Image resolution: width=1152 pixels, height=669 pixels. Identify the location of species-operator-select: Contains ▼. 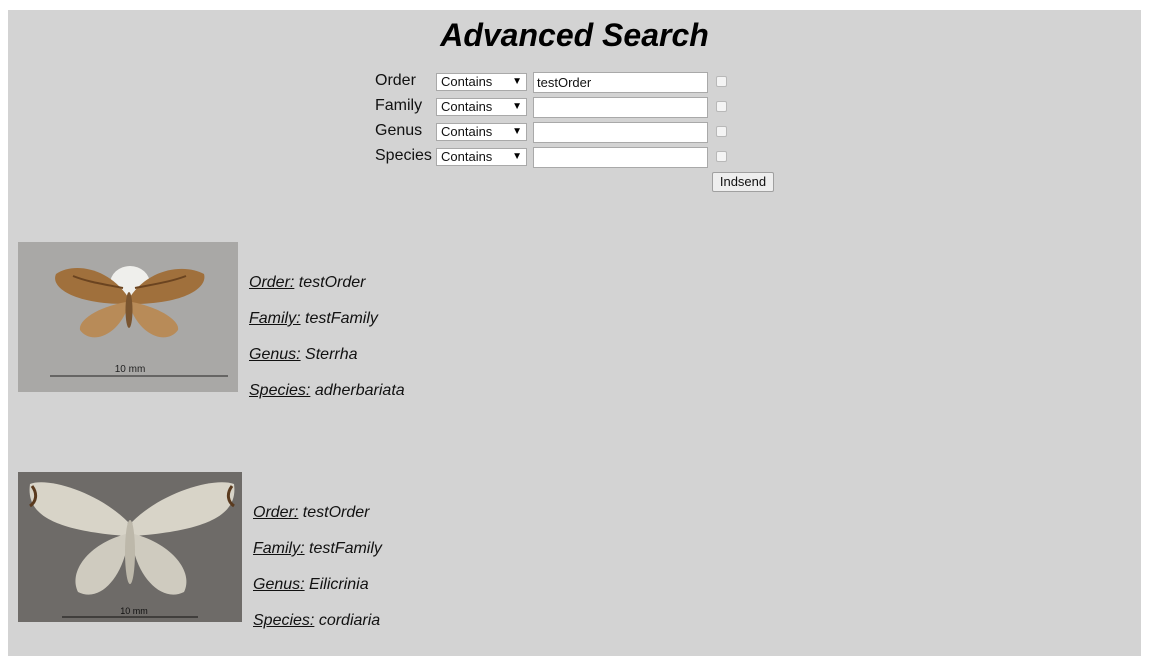
(481, 157).